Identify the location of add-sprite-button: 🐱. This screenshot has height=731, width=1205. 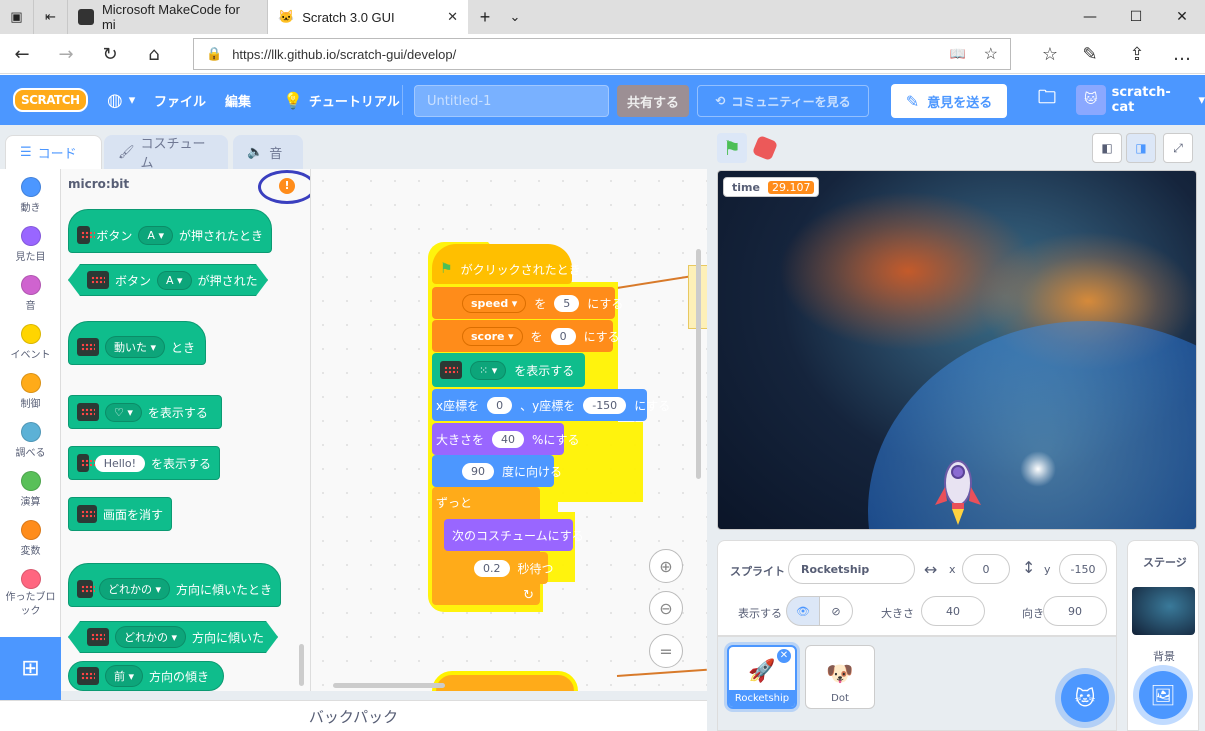
(1085, 698).